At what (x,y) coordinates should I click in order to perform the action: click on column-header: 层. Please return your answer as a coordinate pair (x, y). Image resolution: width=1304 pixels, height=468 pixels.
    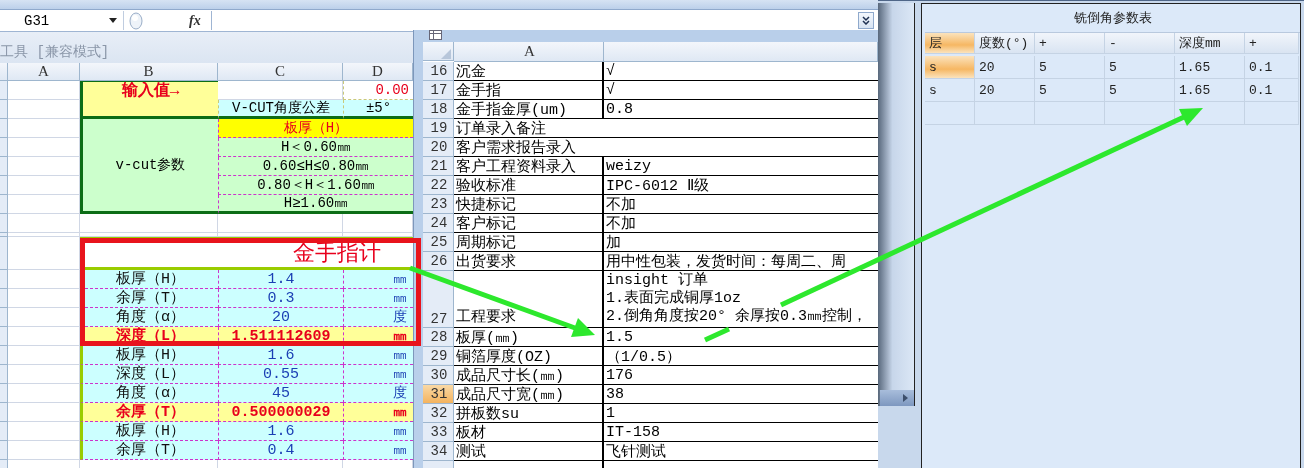
    Looking at the image, I should click on (950, 43).